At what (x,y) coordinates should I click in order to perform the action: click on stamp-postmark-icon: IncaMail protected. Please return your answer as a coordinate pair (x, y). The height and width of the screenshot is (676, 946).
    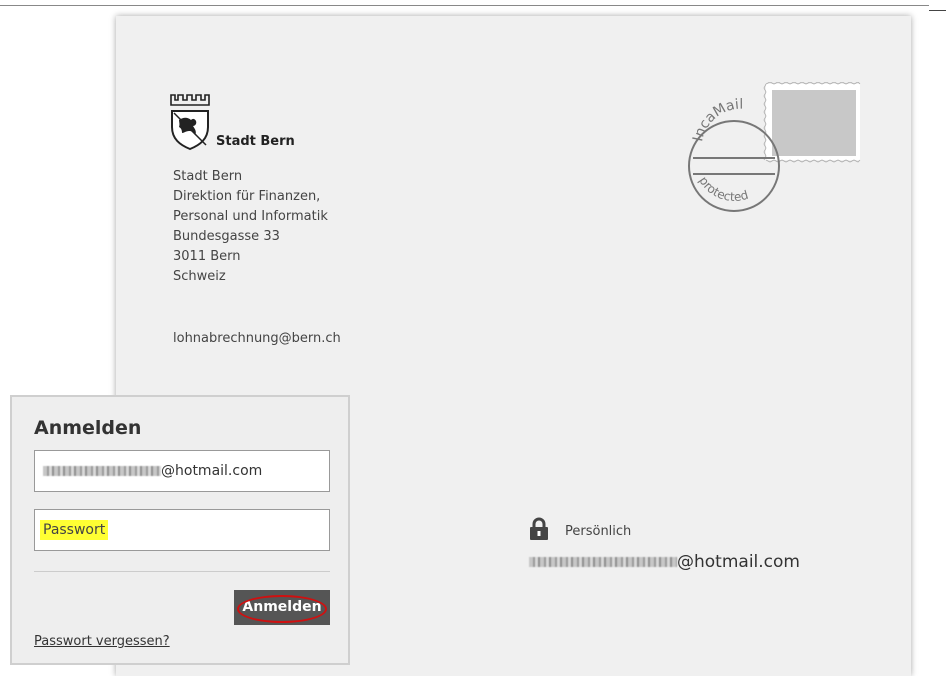
    Looking at the image, I should click on (774, 147).